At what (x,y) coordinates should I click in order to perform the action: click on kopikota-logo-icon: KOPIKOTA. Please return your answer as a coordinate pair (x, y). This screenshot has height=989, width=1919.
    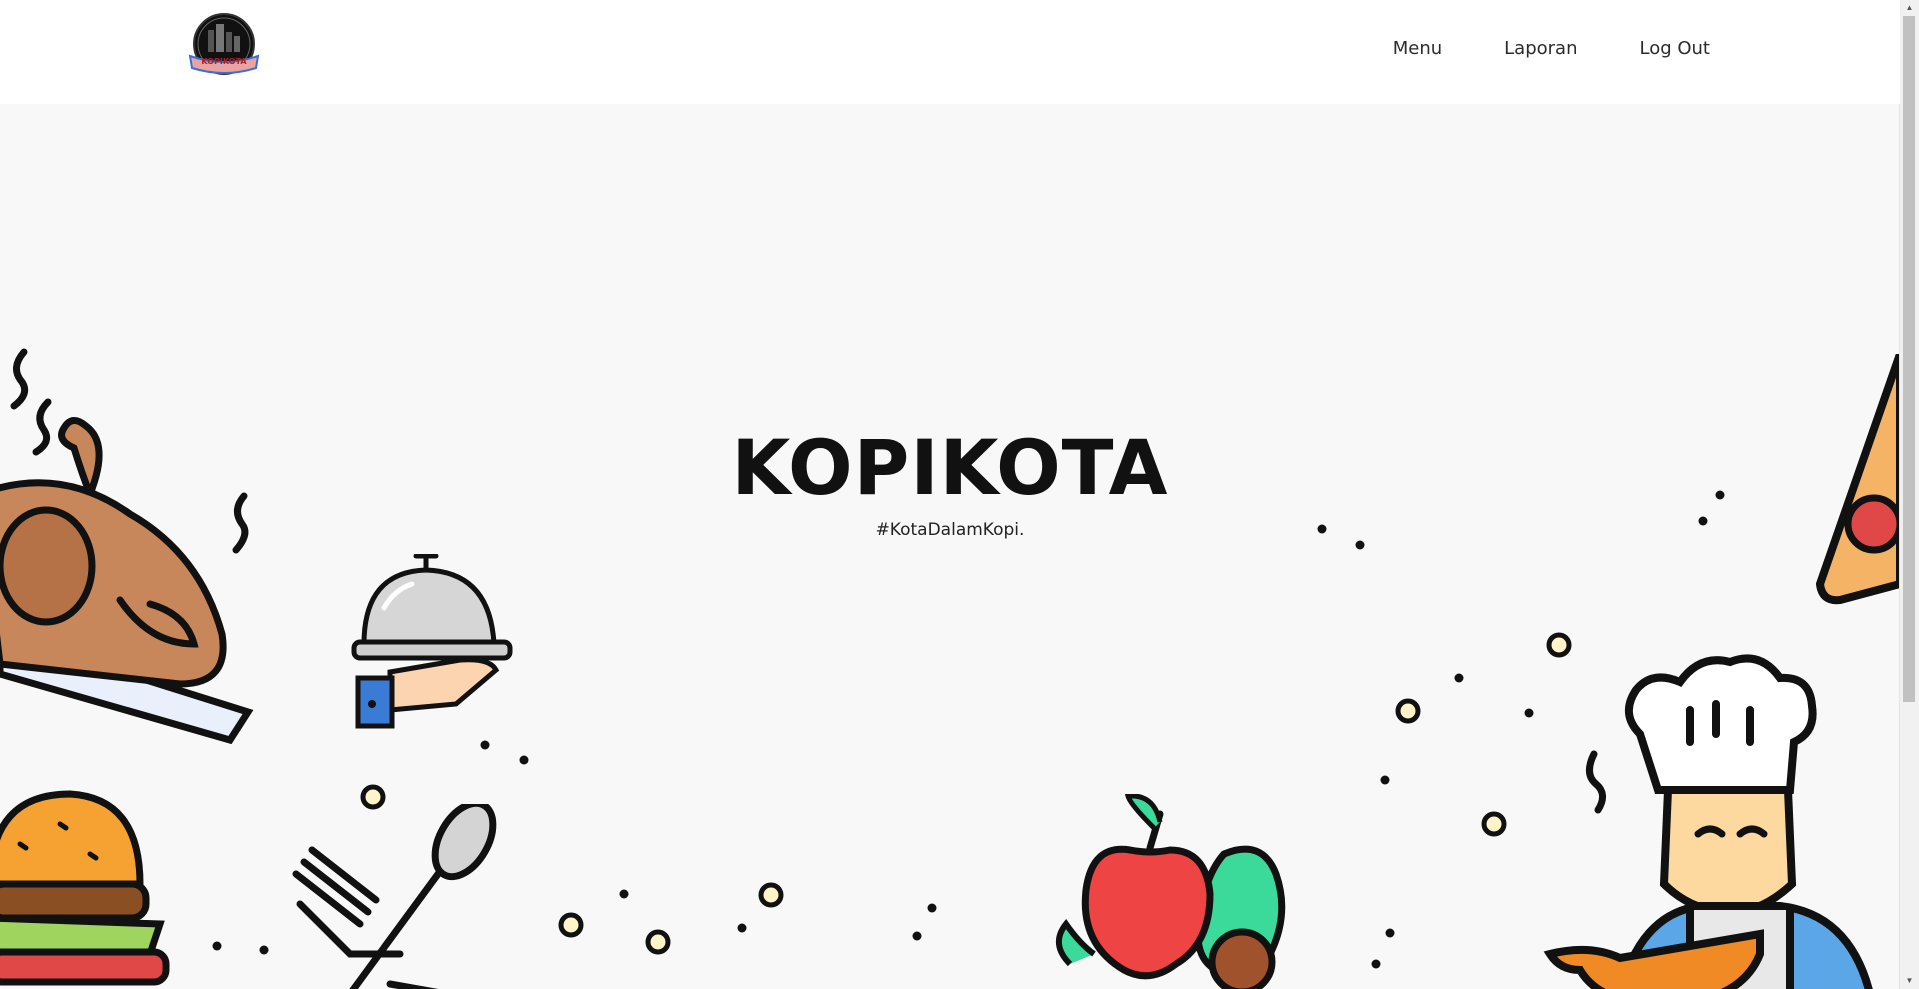
    Looking at the image, I should click on (224, 44).